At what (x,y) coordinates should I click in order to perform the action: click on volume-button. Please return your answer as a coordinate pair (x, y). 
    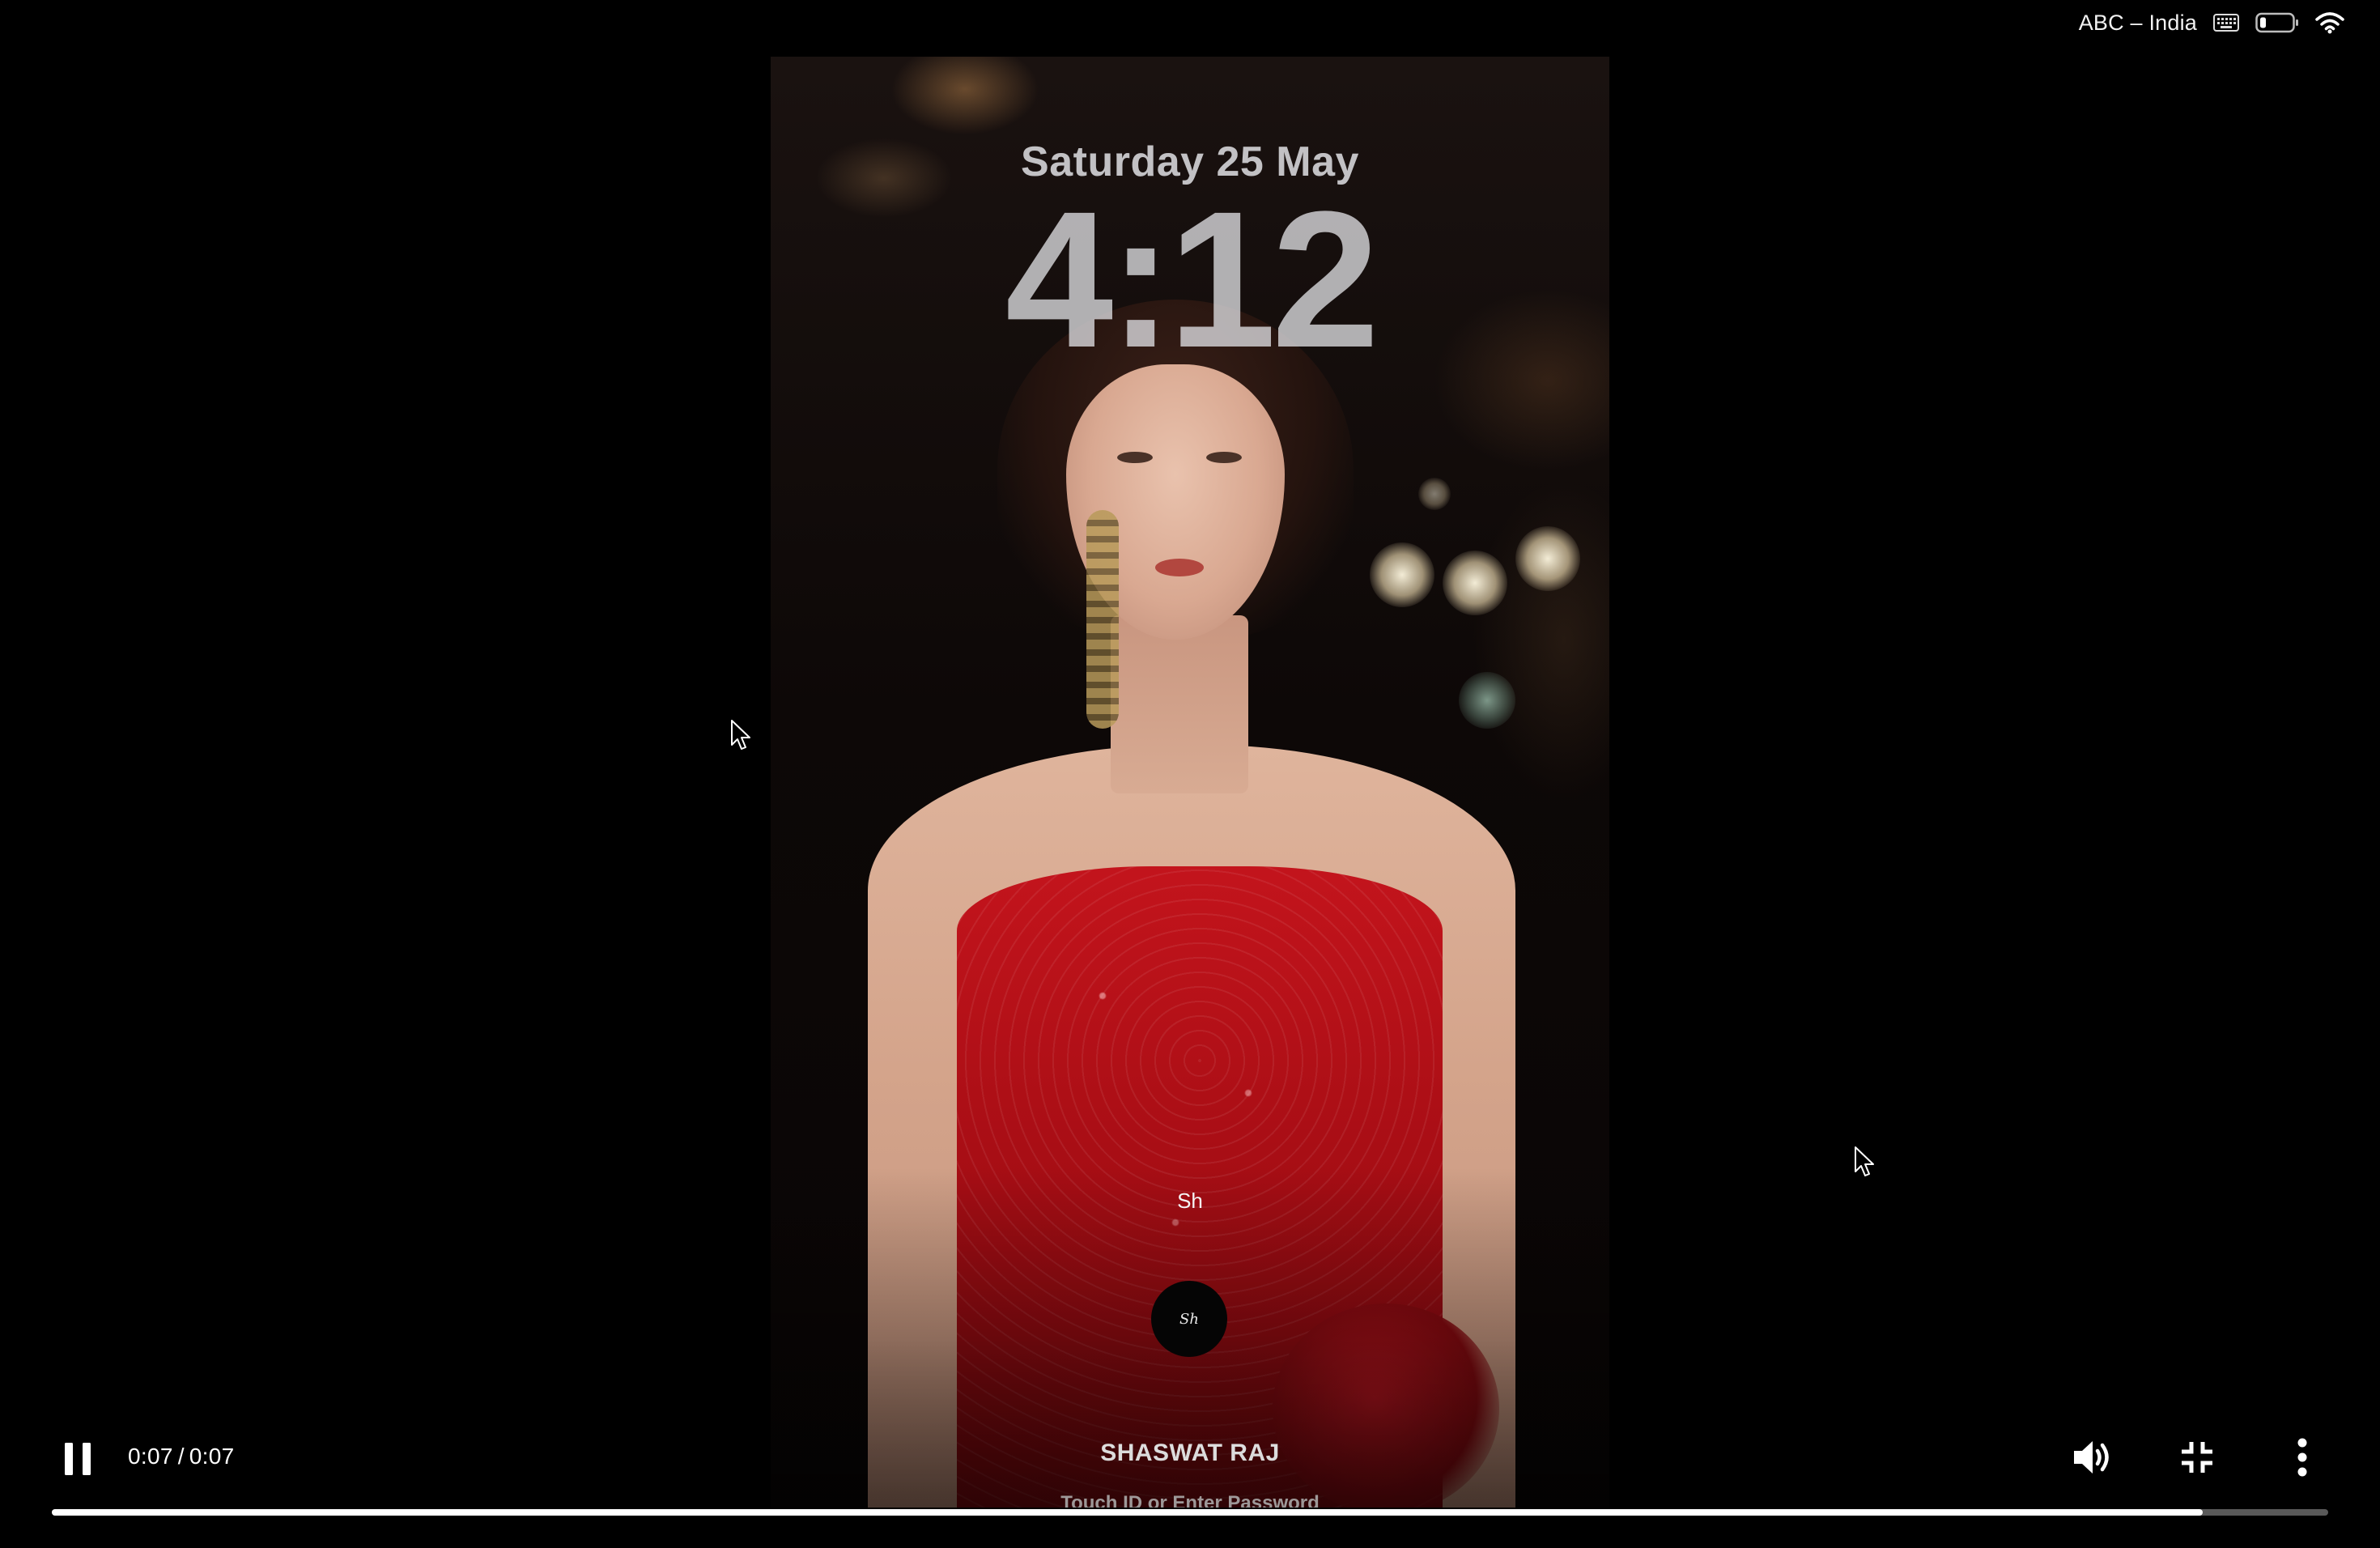
    Looking at the image, I should click on (2093, 1458).